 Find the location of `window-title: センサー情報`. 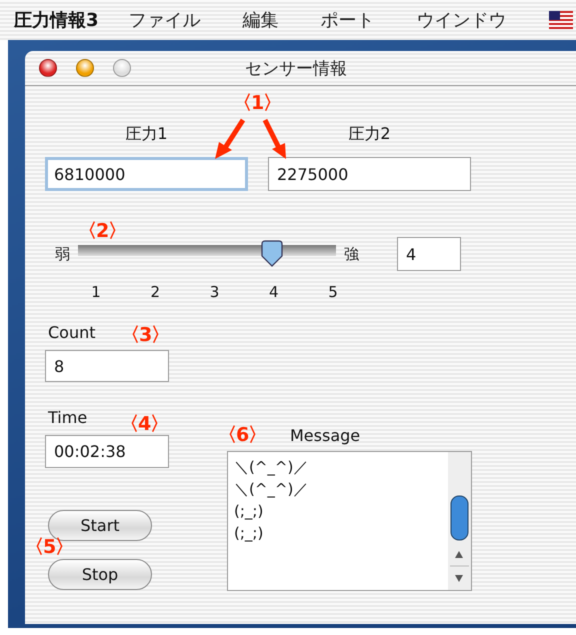

window-title: センサー情報 is located at coordinates (296, 69).